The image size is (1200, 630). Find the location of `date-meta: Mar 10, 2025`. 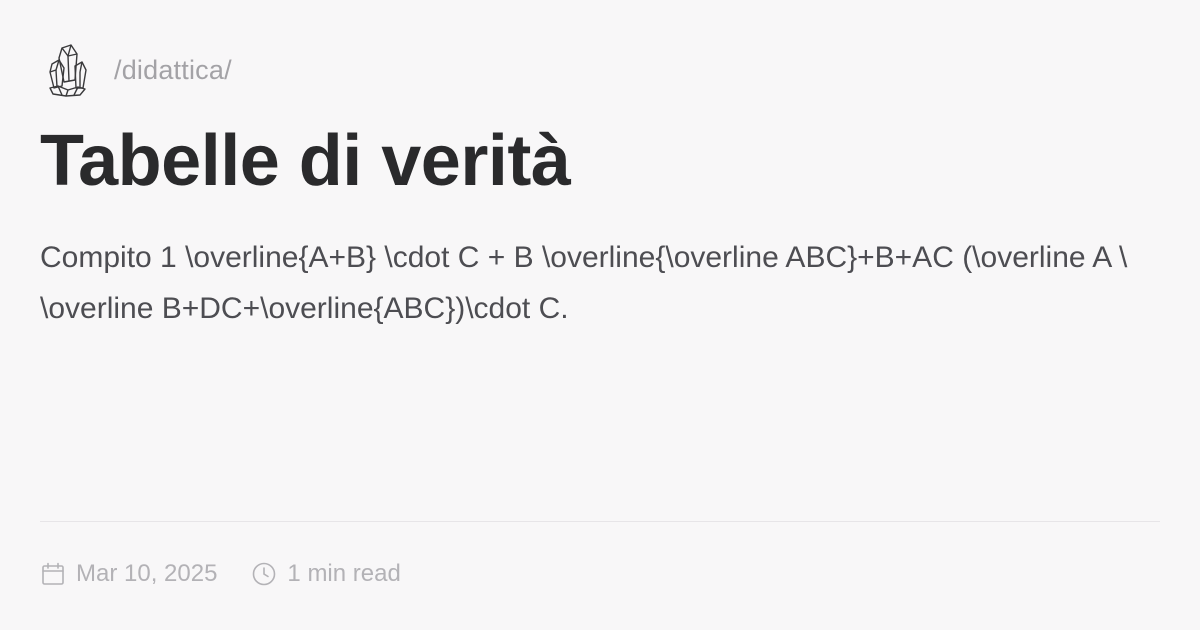

date-meta: Mar 10, 2025 is located at coordinates (128, 574).